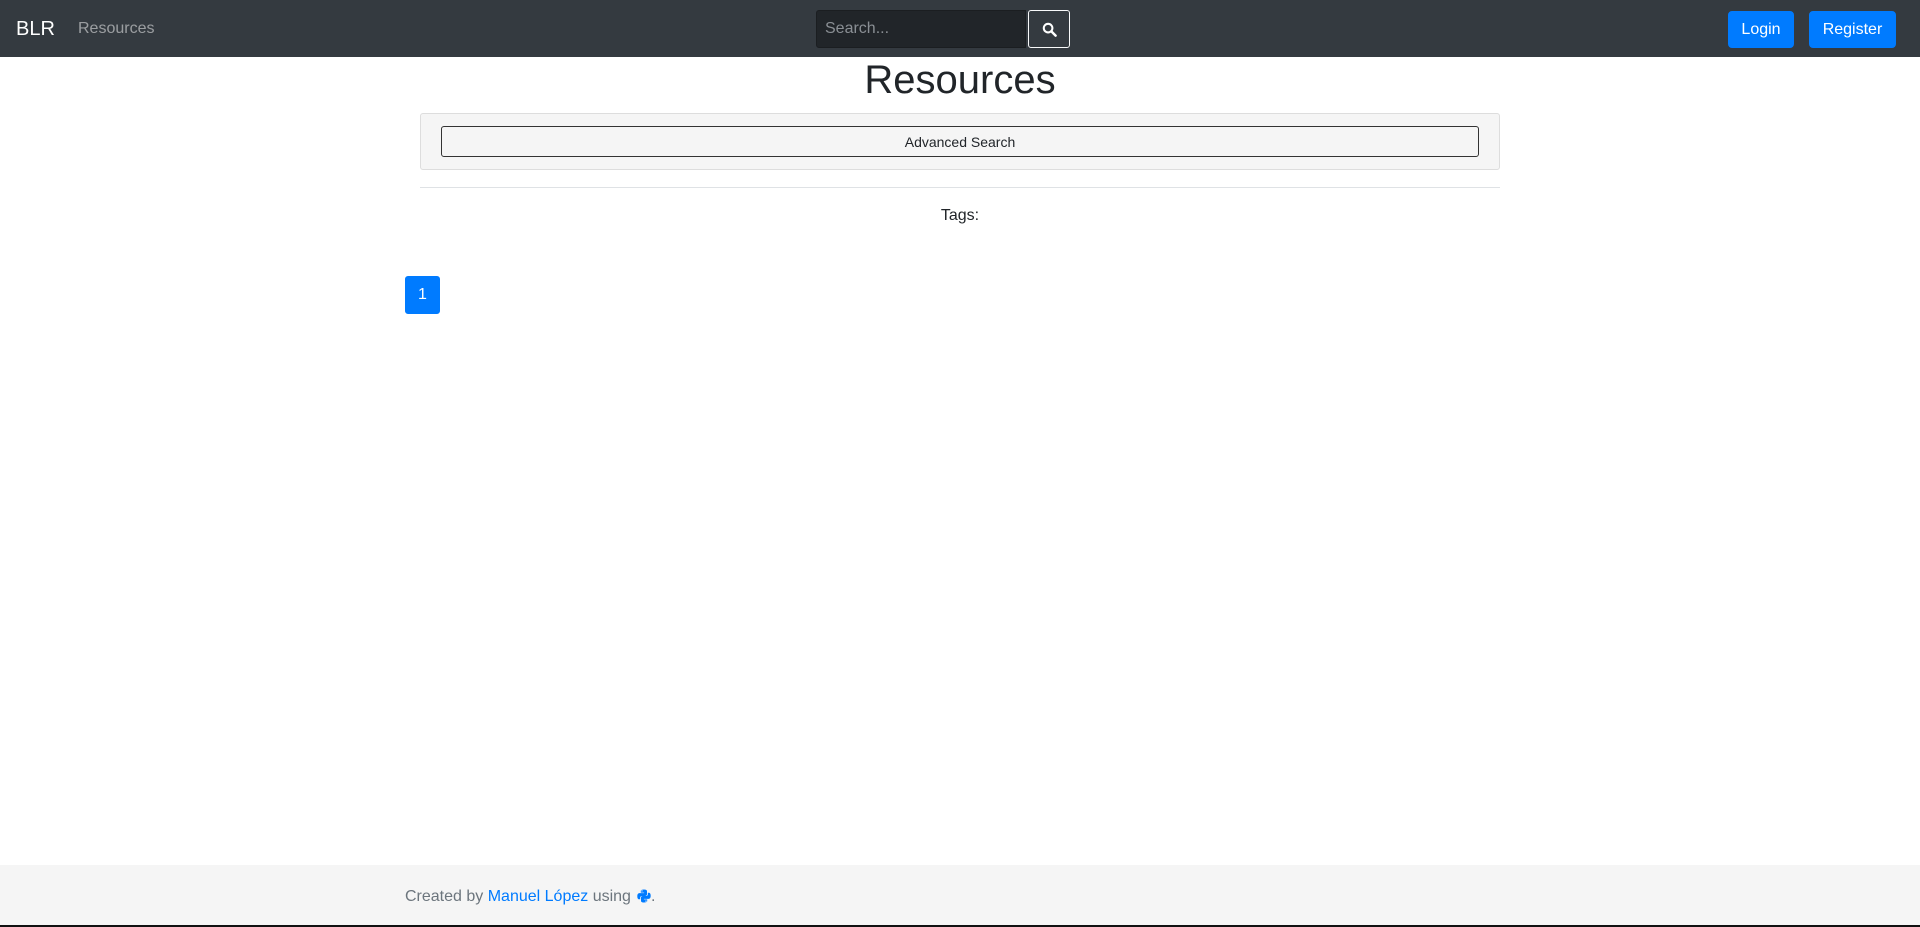 The width and height of the screenshot is (1920, 927). I want to click on python-icon, so click(644, 896).